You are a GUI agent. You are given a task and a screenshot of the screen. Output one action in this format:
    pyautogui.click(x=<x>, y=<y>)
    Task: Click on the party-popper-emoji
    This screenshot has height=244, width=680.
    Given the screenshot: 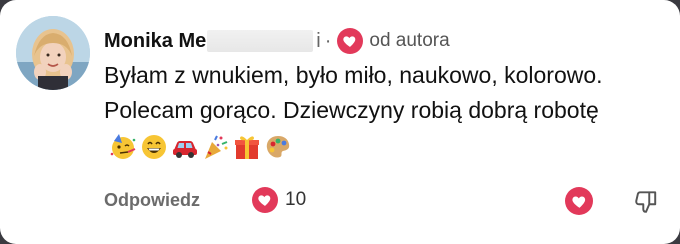 What is the action you would take?
    pyautogui.click(x=216, y=147)
    